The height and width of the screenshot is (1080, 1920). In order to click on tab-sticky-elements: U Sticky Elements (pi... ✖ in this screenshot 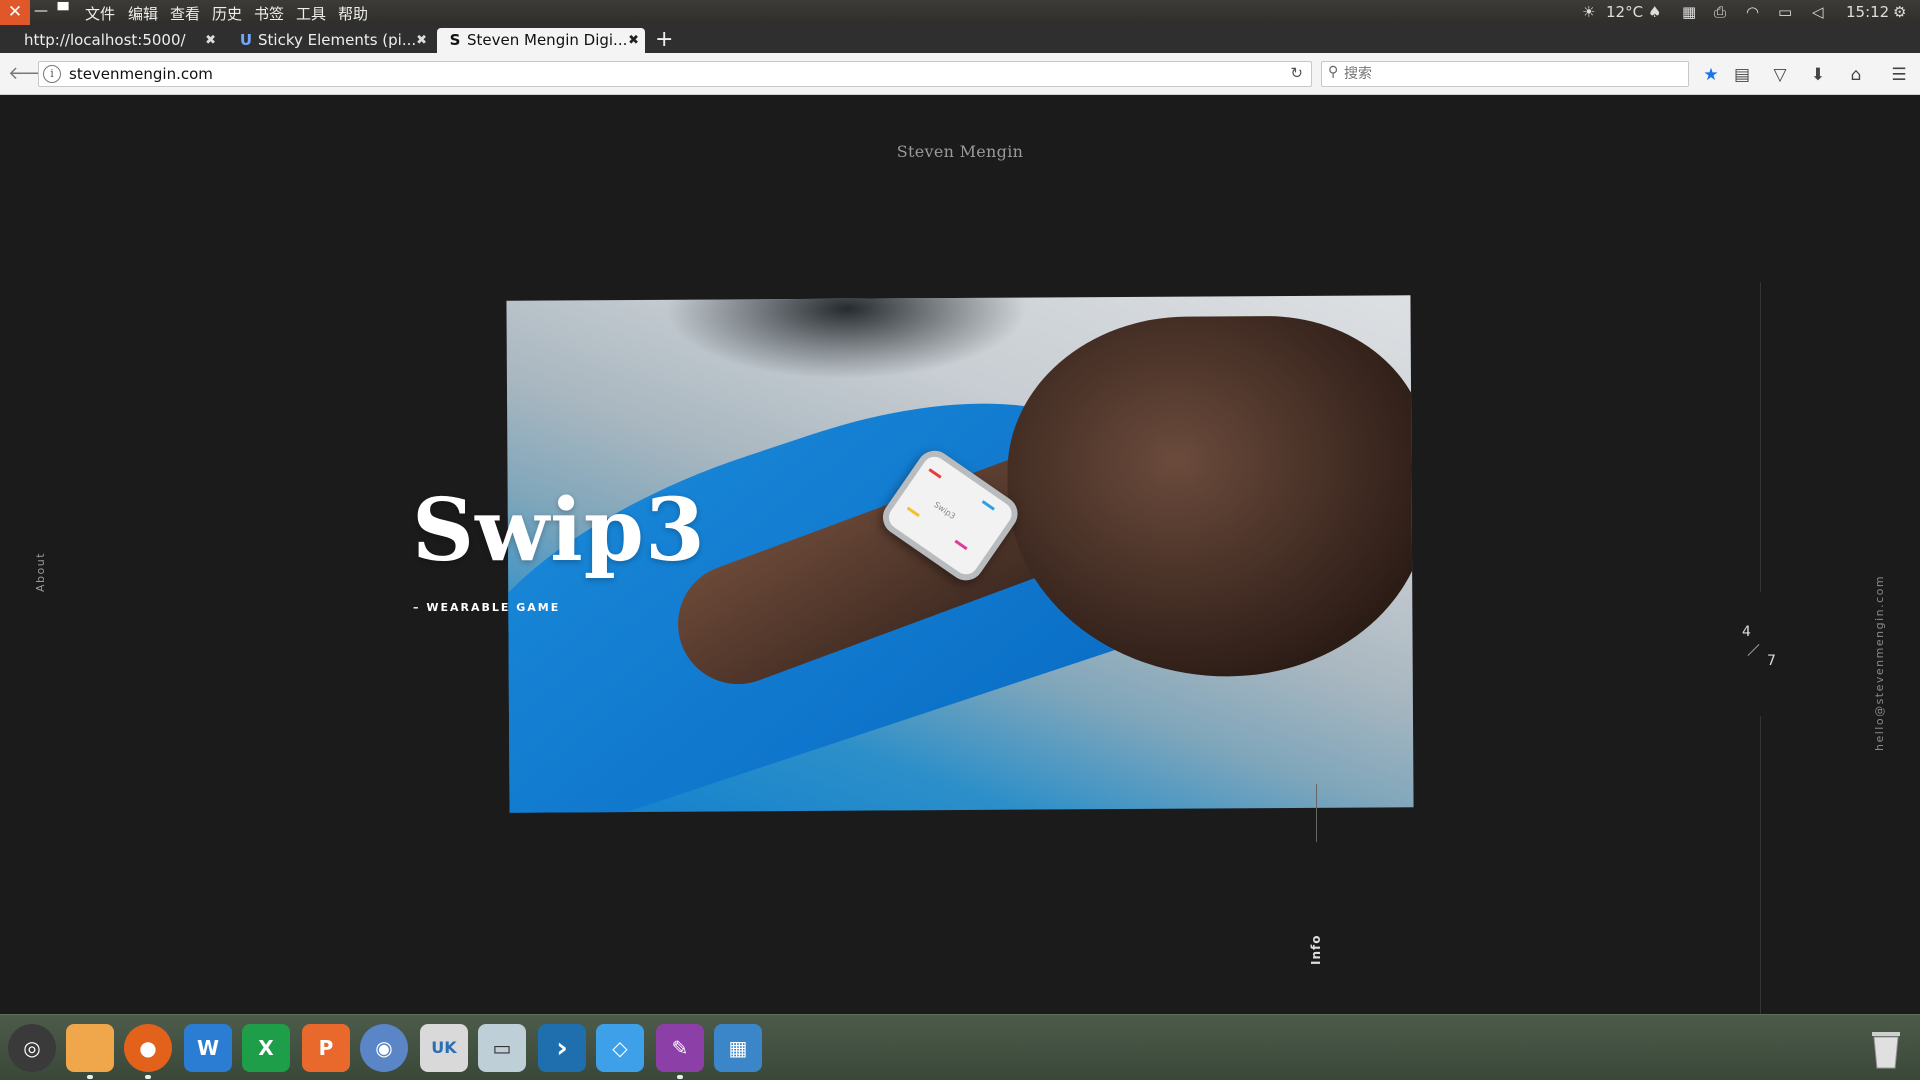, I will do `click(330, 40)`.